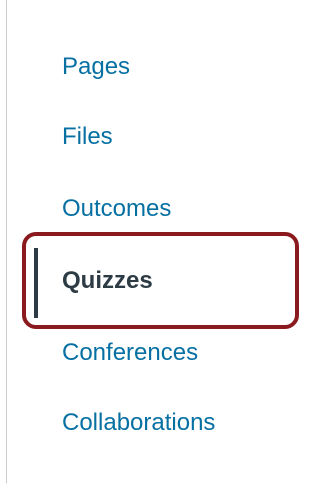 The height and width of the screenshot is (483, 320). Describe the element at coordinates (87, 137) in the screenshot. I see `nav-item-files: Files` at that location.